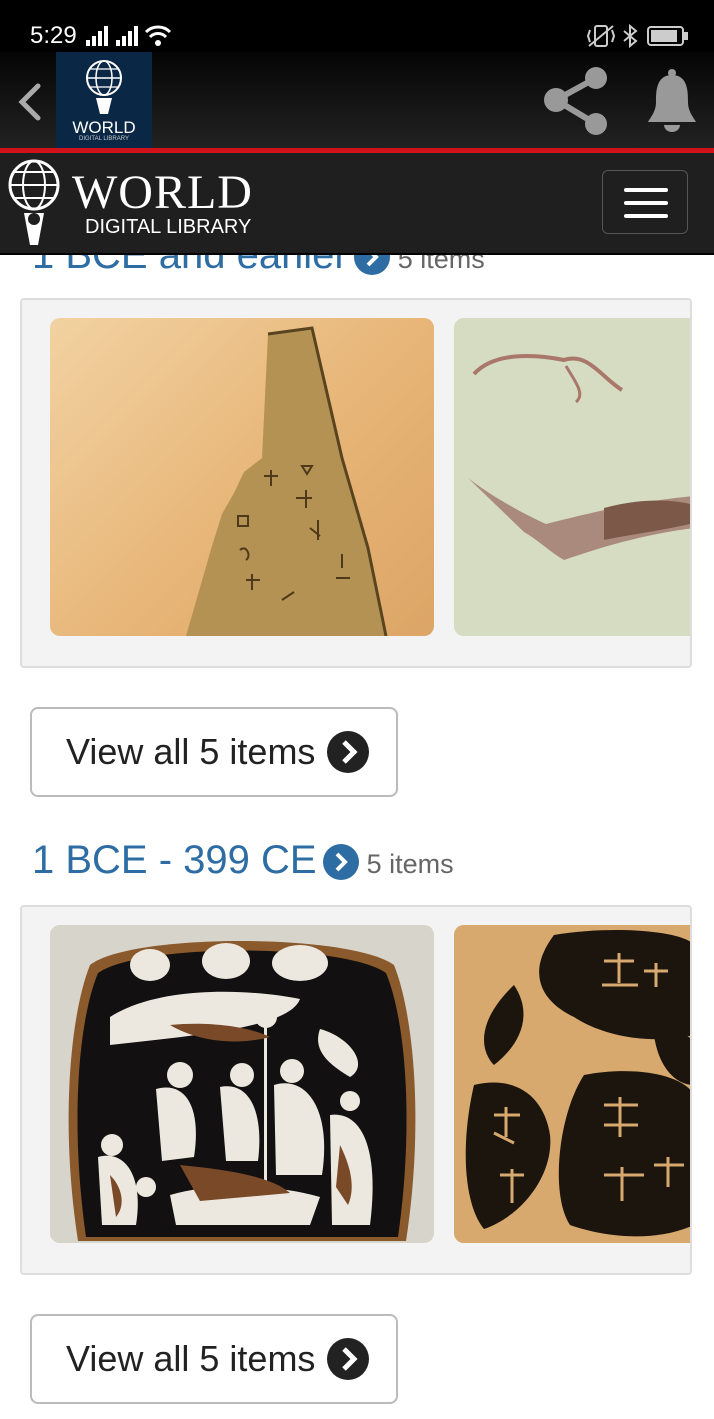 The width and height of the screenshot is (714, 1419). Describe the element at coordinates (104, 139) in the screenshot. I see `app-logo-subtext: DIGITAL LIBRARY` at that location.